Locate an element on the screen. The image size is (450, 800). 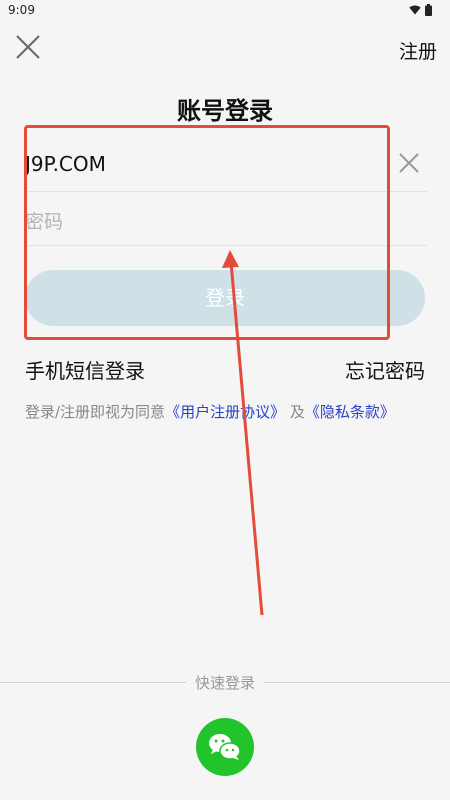
register-link: 注册 is located at coordinates (418, 50).